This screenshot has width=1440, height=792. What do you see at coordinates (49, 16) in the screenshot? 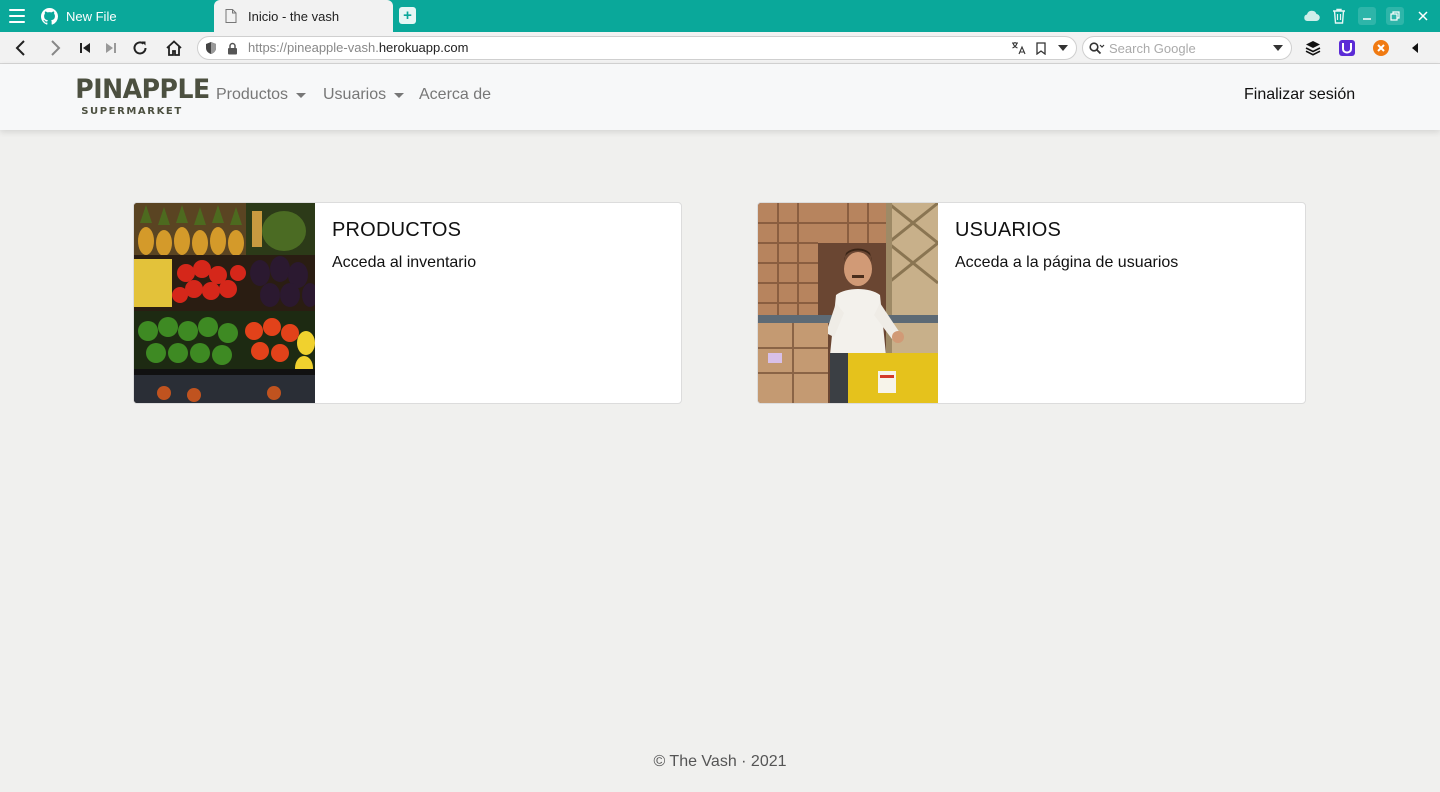
I see `github-icon` at bounding box center [49, 16].